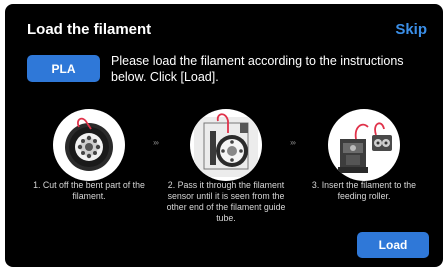  I want to click on step-2-image, so click(226, 145).